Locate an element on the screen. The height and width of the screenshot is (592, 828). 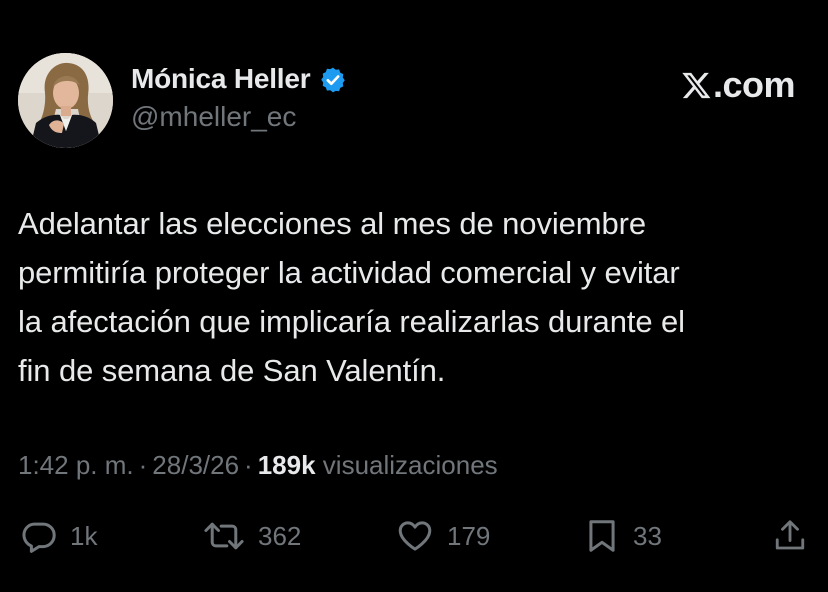
repost-button: 362 is located at coordinates (251, 536).